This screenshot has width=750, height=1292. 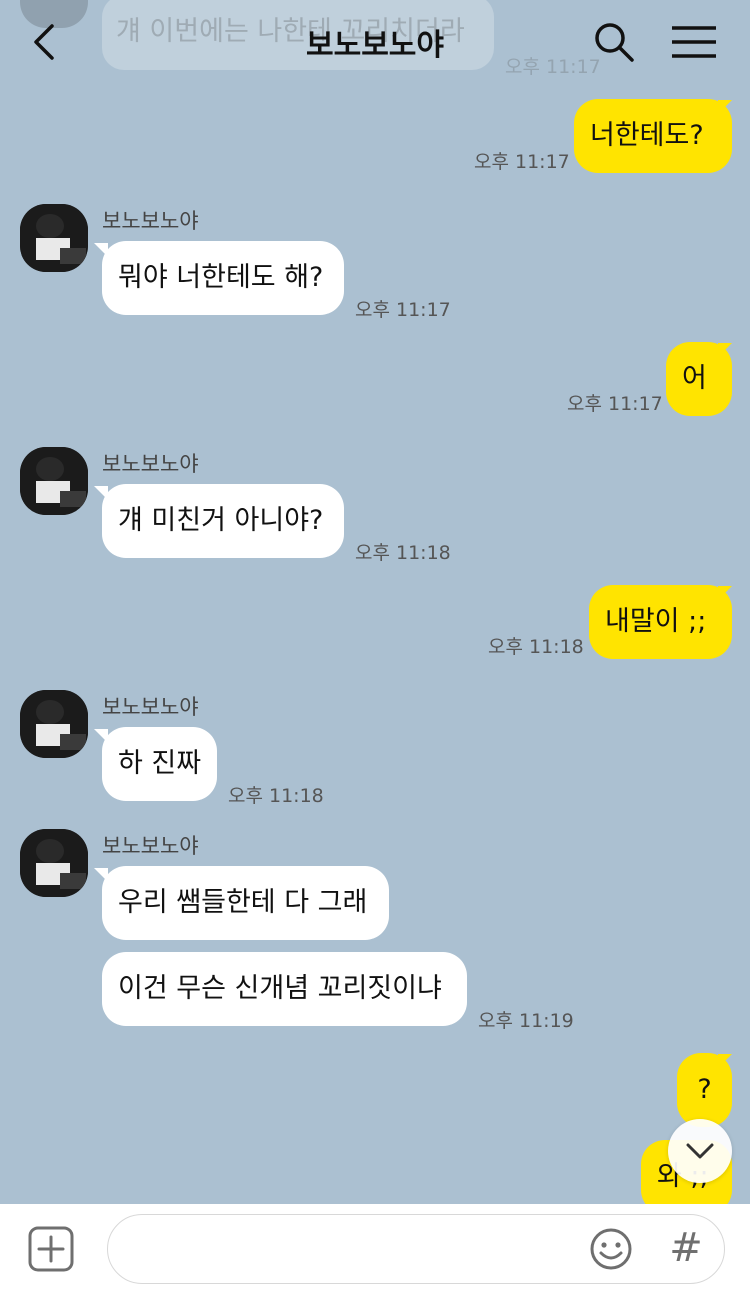 What do you see at coordinates (611, 1249) in the screenshot?
I see `smiley-icon` at bounding box center [611, 1249].